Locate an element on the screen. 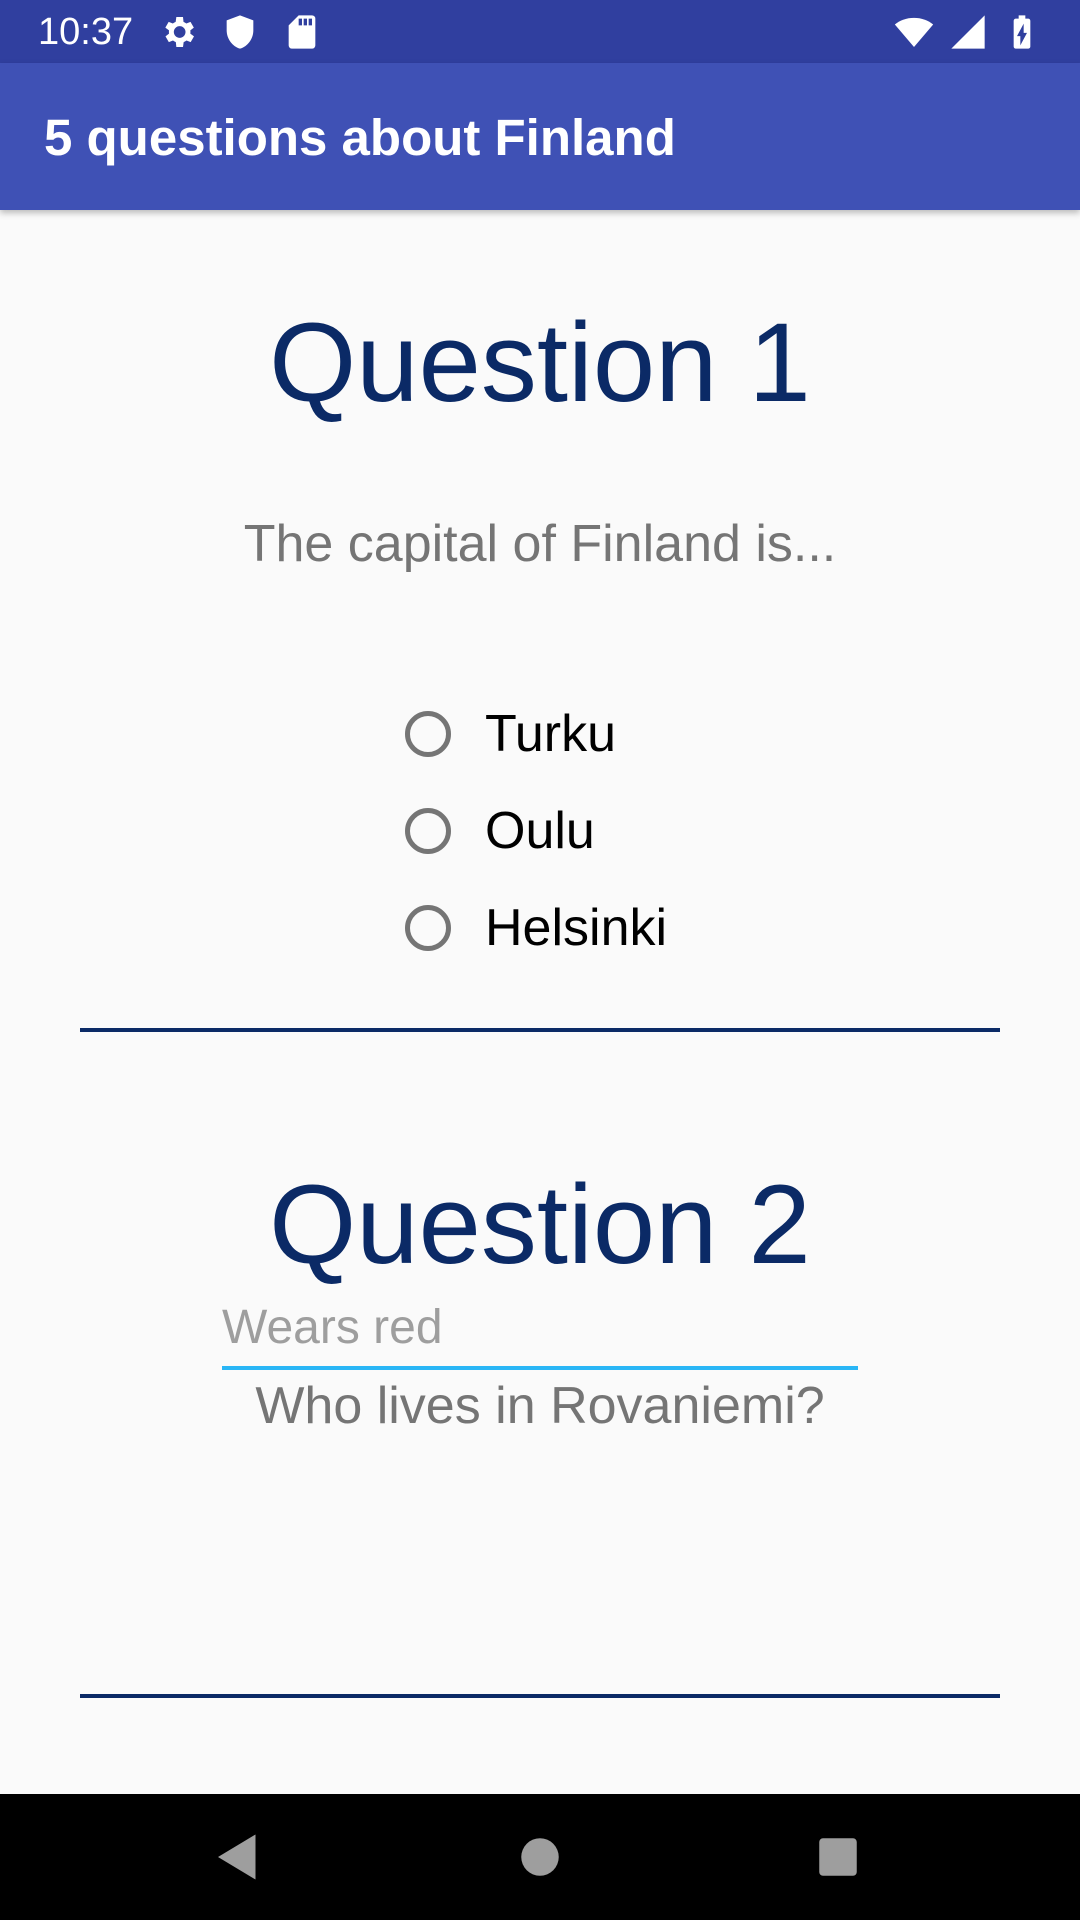 The height and width of the screenshot is (1920, 1080). question-2-text: Who lives in Rovaniemi? is located at coordinates (540, 1406).